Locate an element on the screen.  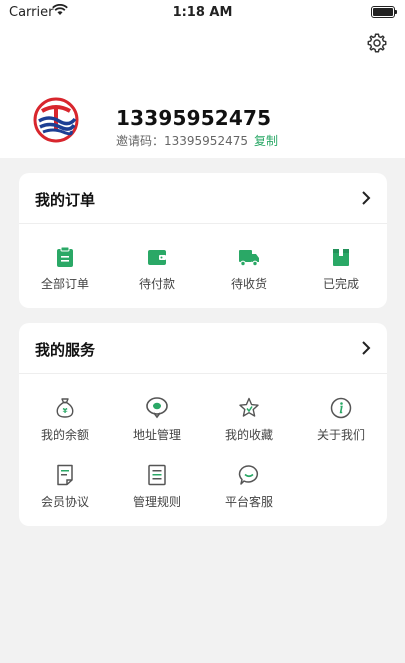
order-pending-receipt-button: 待收货 is located at coordinates (249, 269).